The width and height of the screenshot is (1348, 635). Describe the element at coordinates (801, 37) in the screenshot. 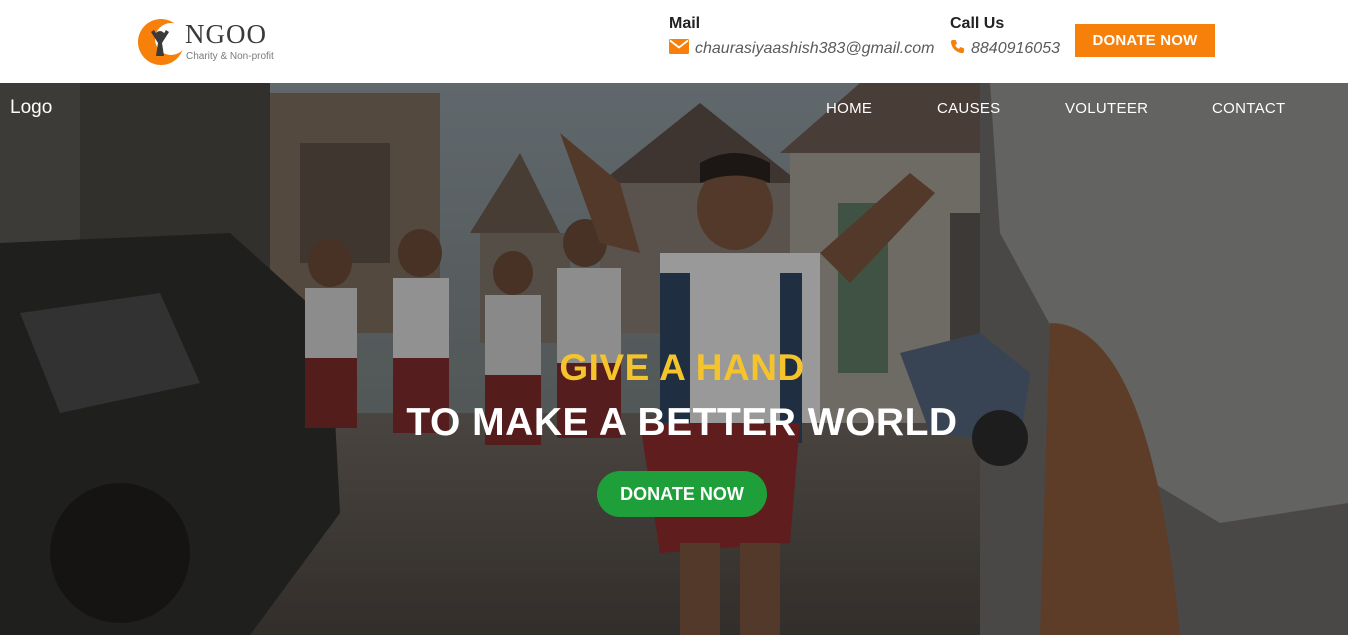

I see `mail-contact: Mail chaurasiyaashish383@gmail.com` at that location.